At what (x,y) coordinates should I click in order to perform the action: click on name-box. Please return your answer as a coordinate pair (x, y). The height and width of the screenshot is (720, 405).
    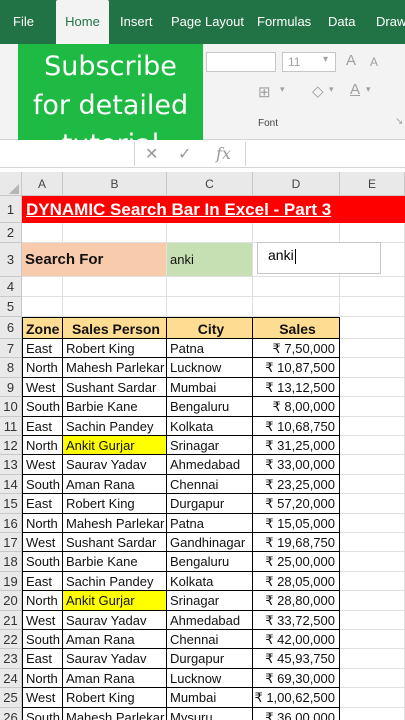
    Looking at the image, I should click on (67, 154).